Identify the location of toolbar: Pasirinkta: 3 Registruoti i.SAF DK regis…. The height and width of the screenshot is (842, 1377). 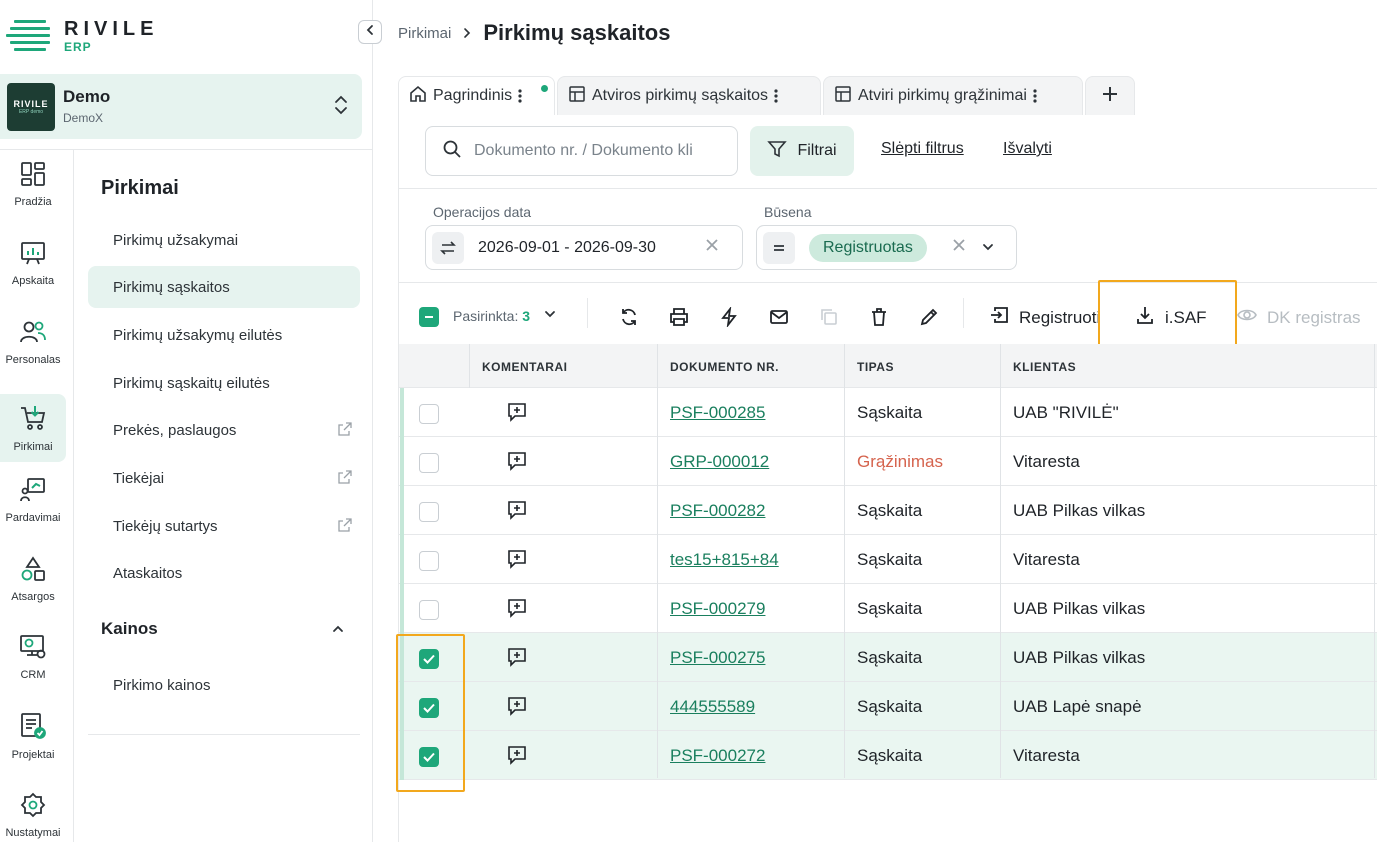
(888, 315).